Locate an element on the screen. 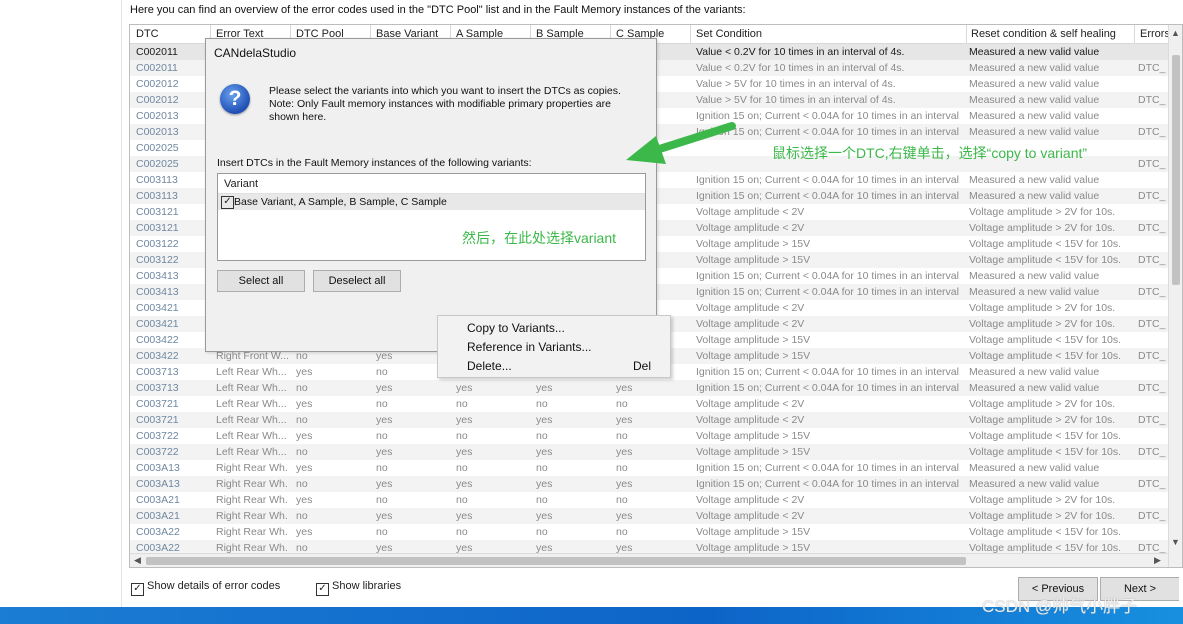  horizontal-scroll-thumb is located at coordinates (556, 561).